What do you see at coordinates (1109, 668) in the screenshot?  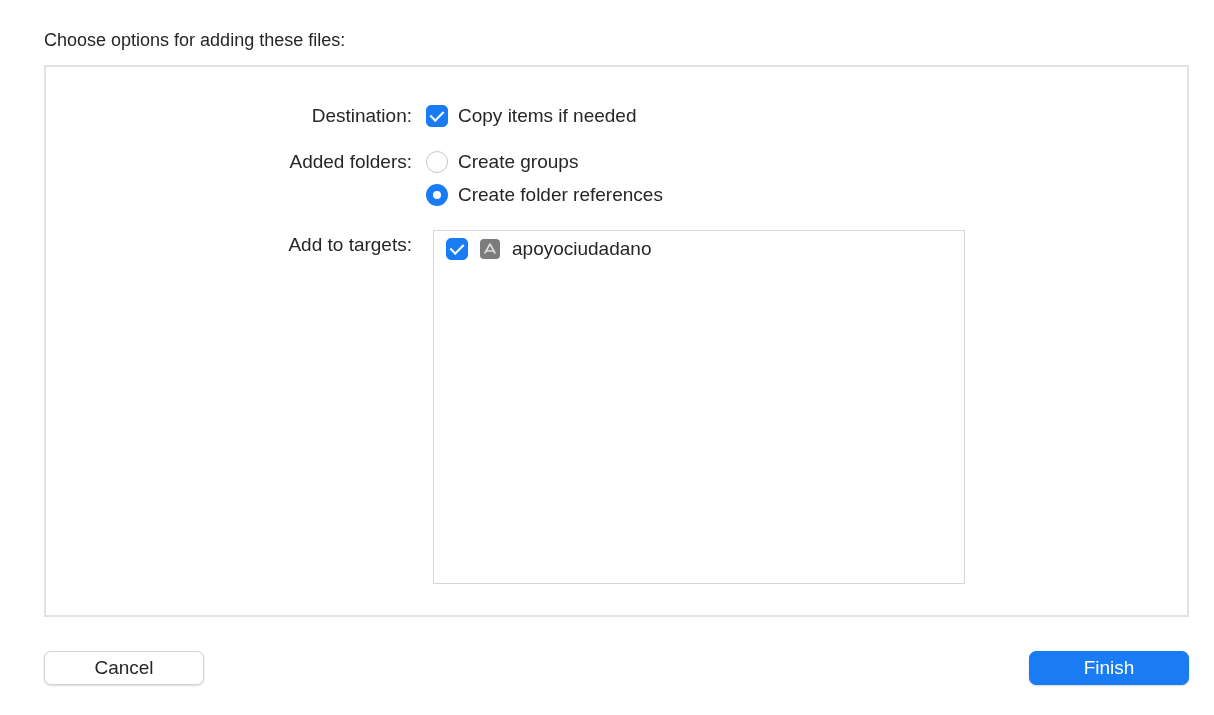 I see `finish-button: Finish` at bounding box center [1109, 668].